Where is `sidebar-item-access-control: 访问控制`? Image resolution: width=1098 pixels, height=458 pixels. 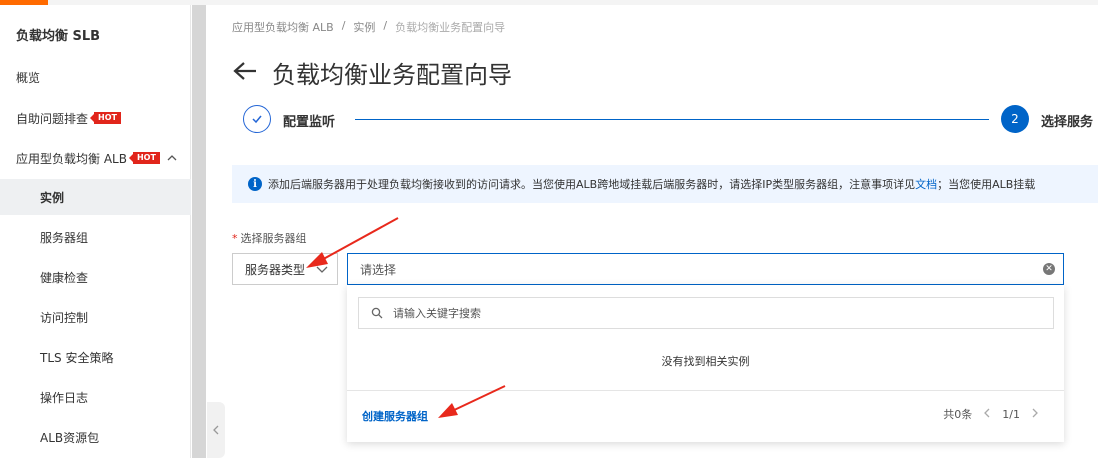
sidebar-item-access-control: 访问控制 is located at coordinates (95, 317).